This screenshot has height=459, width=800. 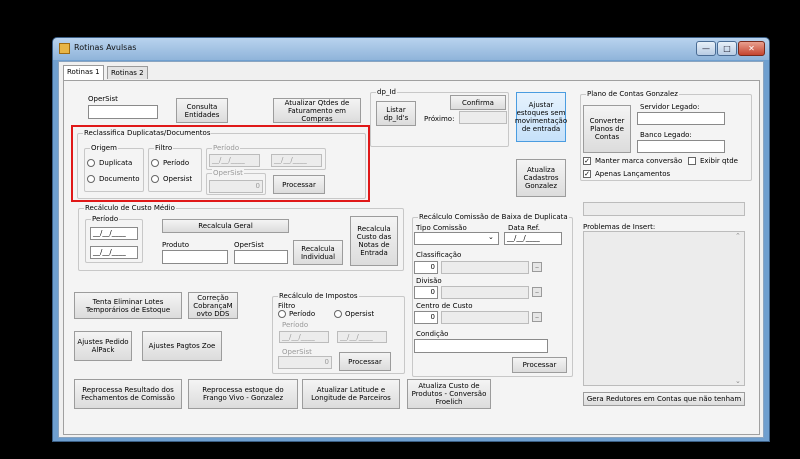 What do you see at coordinates (220, 163) in the screenshot?
I see `highlight-box` at bounding box center [220, 163].